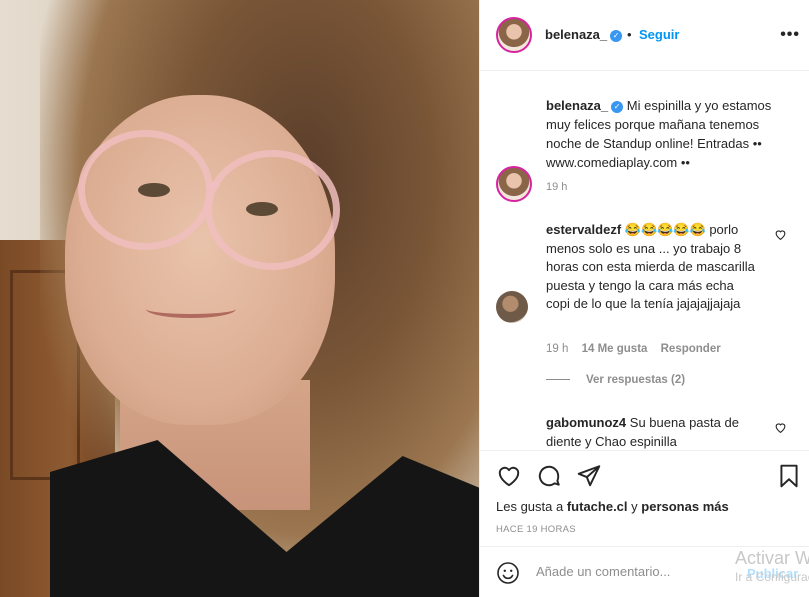  Describe the element at coordinates (514, 184) in the screenshot. I see `caption-avatar` at that location.